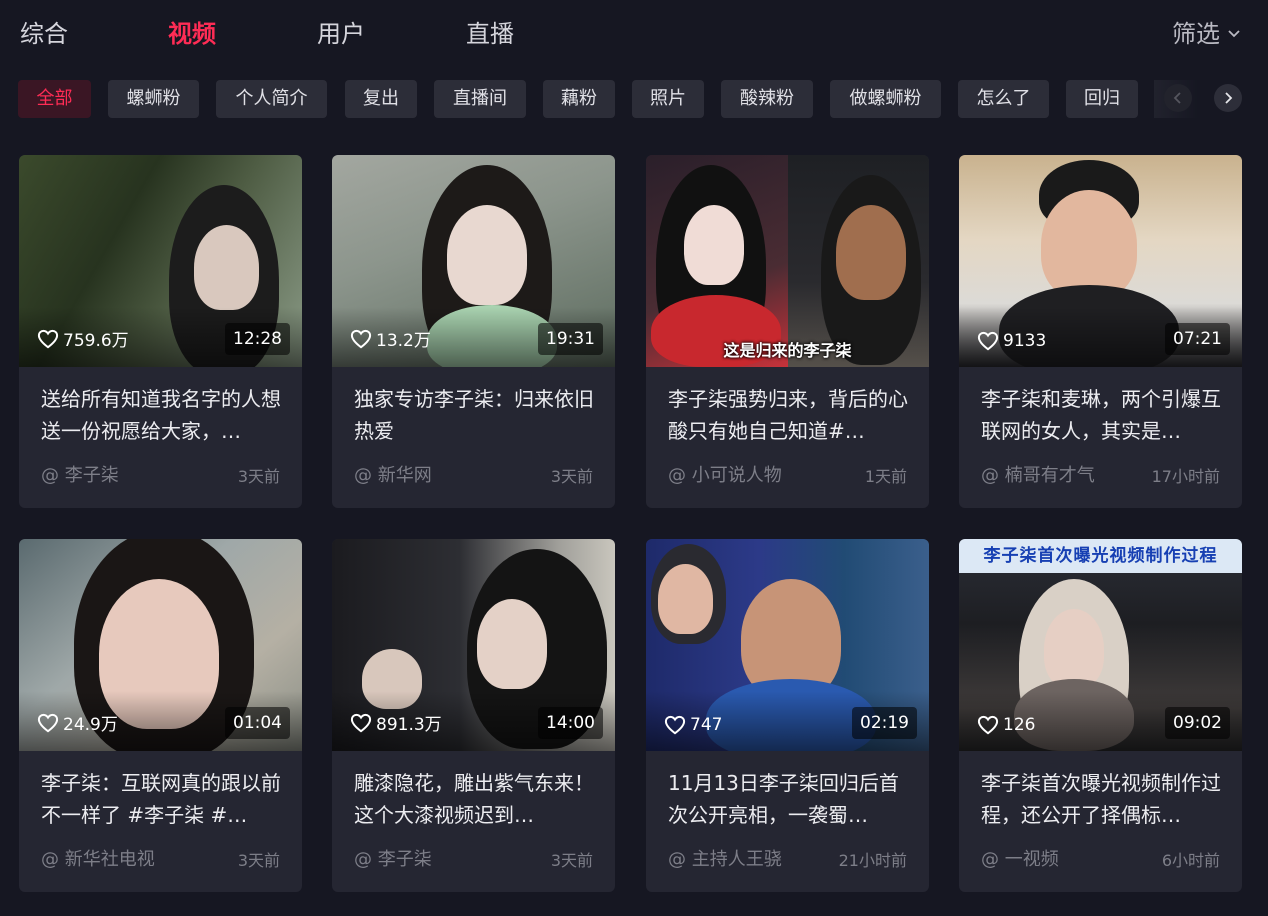 The image size is (1268, 916). Describe the element at coordinates (706, 725) in the screenshot. I see `like-count-text: 747` at that location.